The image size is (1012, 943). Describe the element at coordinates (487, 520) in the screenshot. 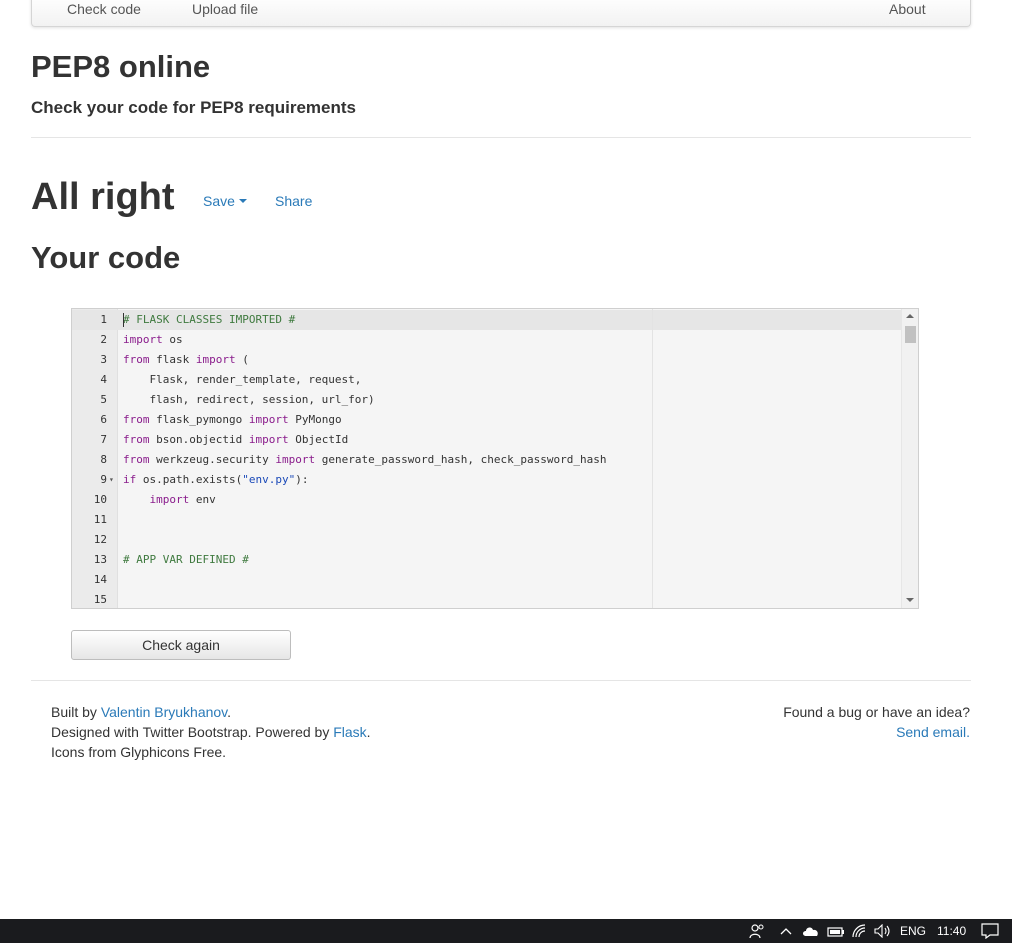

I see `code-line: 11` at that location.